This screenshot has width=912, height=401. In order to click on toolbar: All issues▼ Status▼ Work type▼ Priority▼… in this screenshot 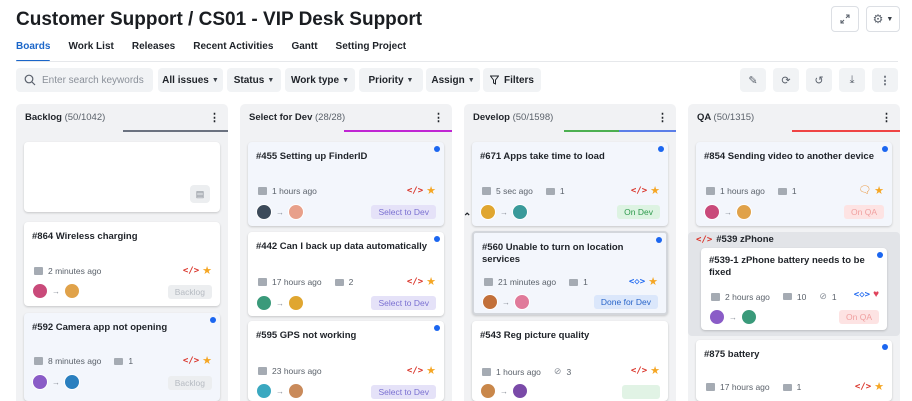, I will do `click(458, 80)`.